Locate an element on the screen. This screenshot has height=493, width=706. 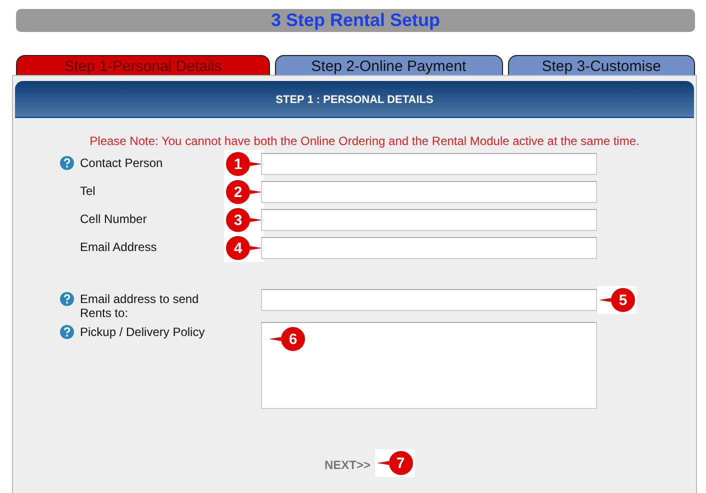
callout-marker: 1 is located at coordinates (244, 164).